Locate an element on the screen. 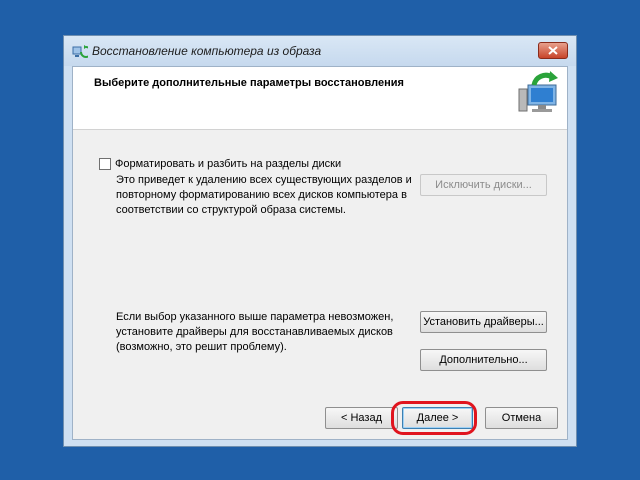  restore-computer-icon is located at coordinates (538, 91).